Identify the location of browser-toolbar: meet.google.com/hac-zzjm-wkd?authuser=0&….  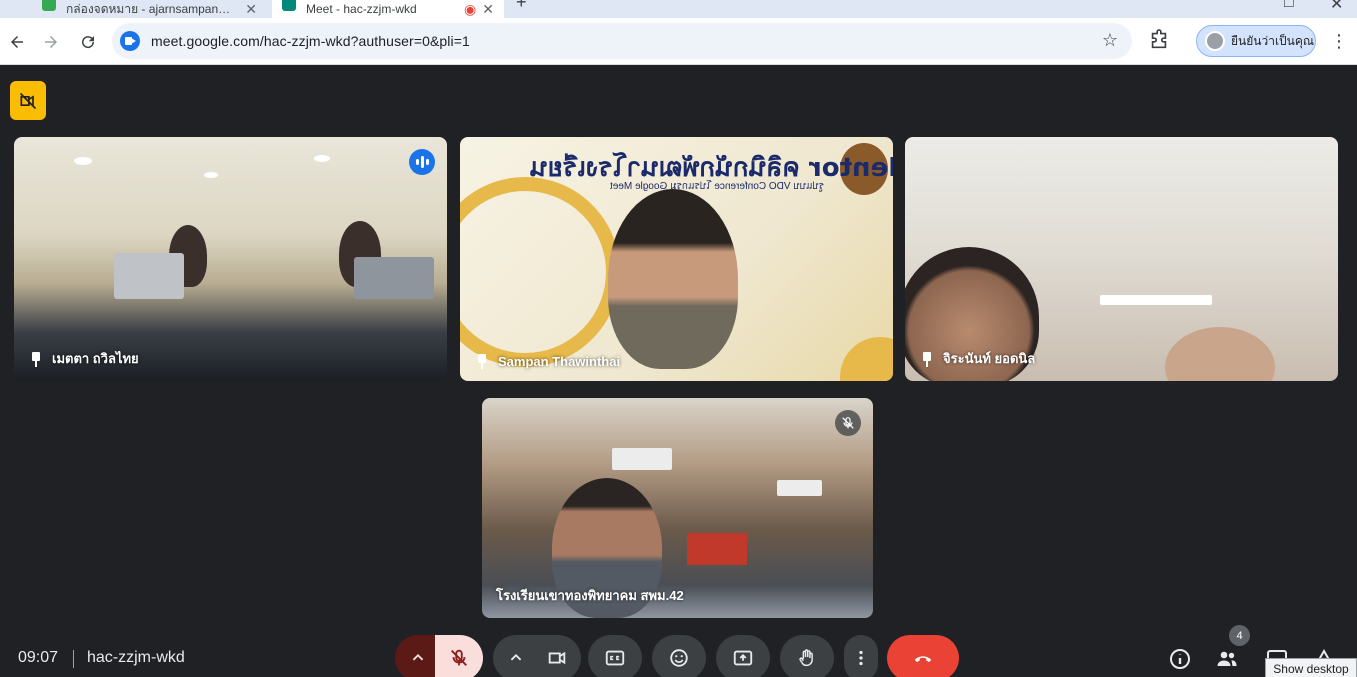
(678, 41).